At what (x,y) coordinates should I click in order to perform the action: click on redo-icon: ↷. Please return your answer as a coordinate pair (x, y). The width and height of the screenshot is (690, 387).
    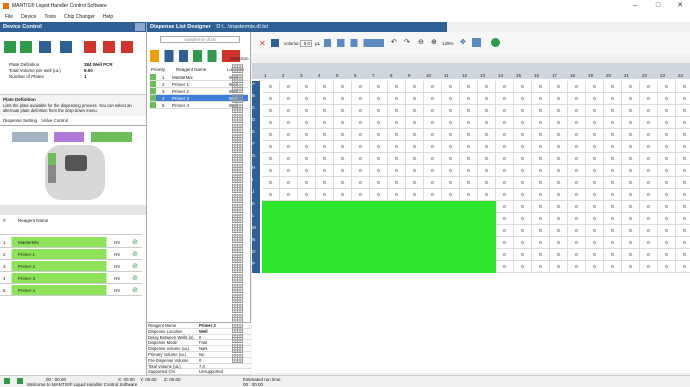
    Looking at the image, I should click on (407, 42).